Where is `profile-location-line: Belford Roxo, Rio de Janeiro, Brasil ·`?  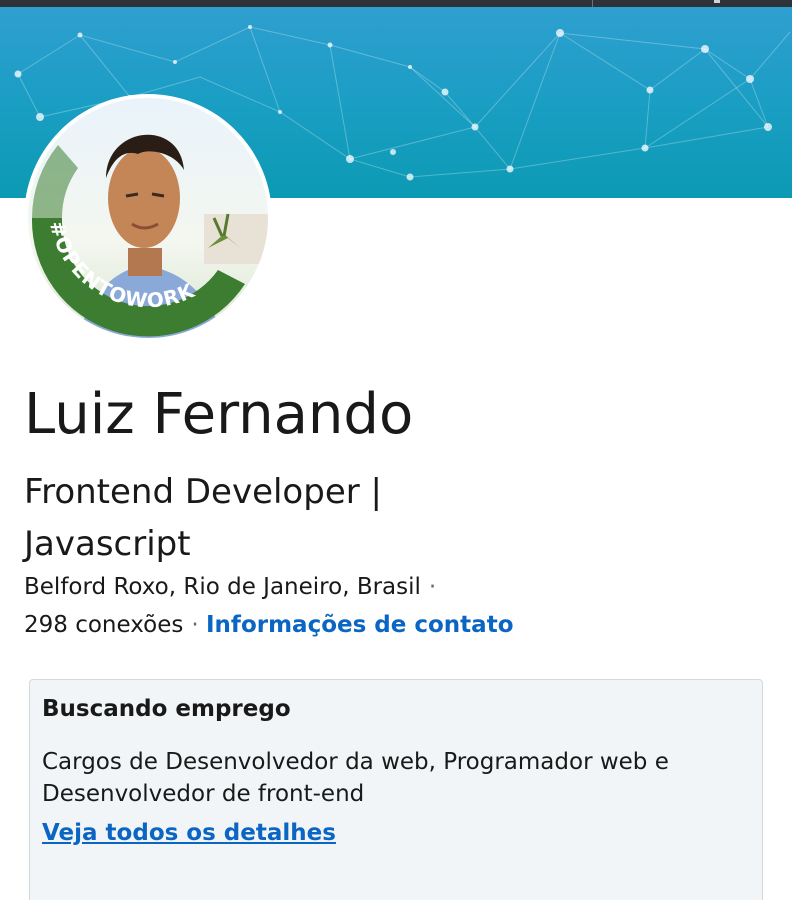
profile-location-line: Belford Roxo, Rio de Janeiro, Brasil · is located at coordinates (230, 587).